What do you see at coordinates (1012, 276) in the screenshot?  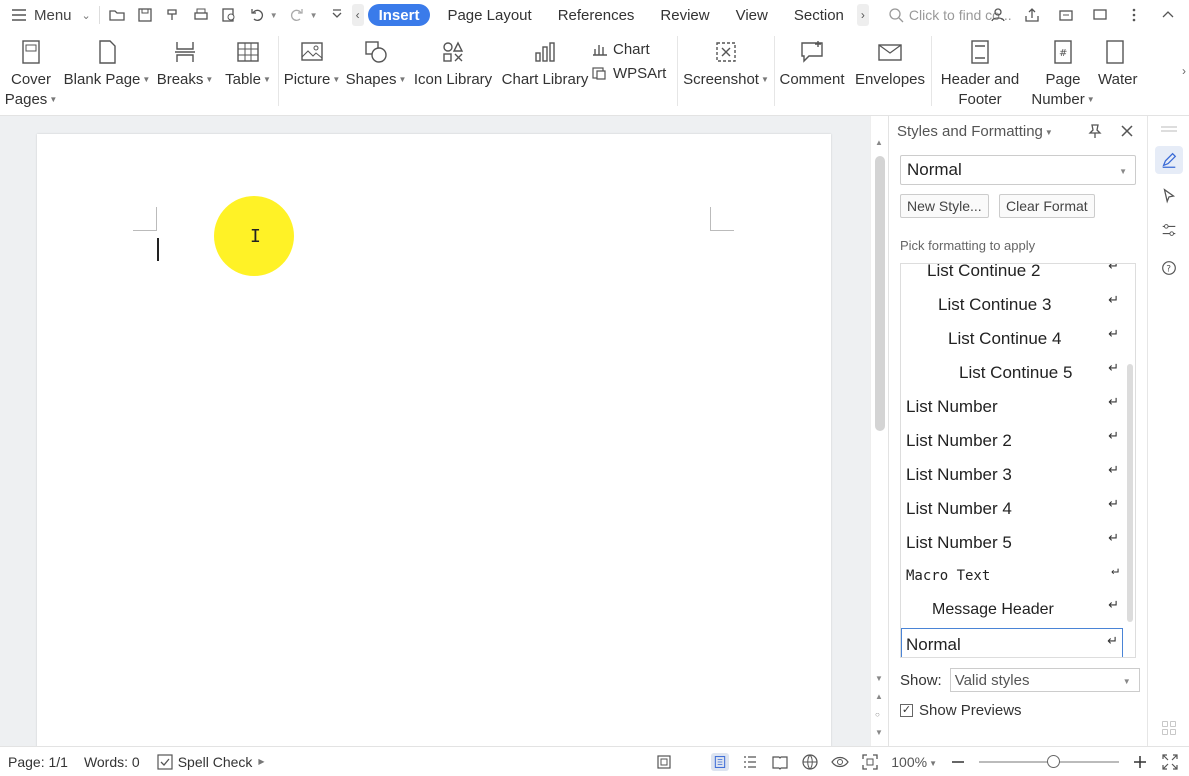 I see `style-item: List Continue 2 ↵` at bounding box center [1012, 276].